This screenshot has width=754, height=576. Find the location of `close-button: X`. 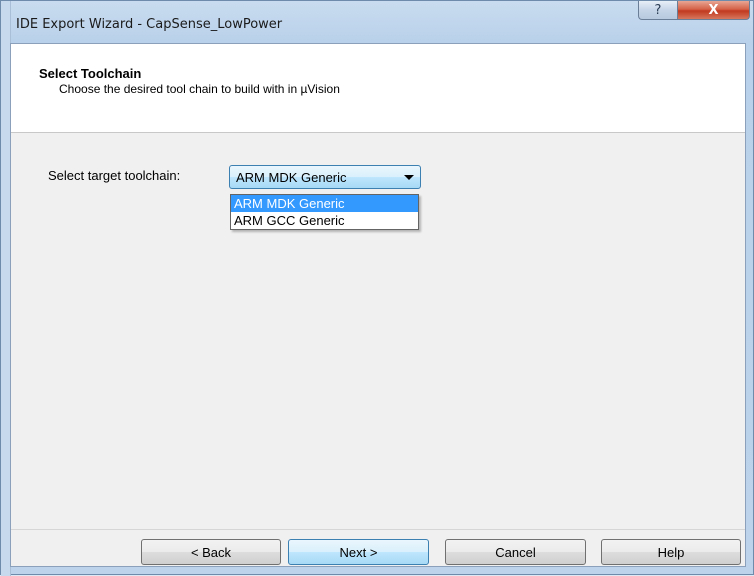

close-button: X is located at coordinates (713, 10).